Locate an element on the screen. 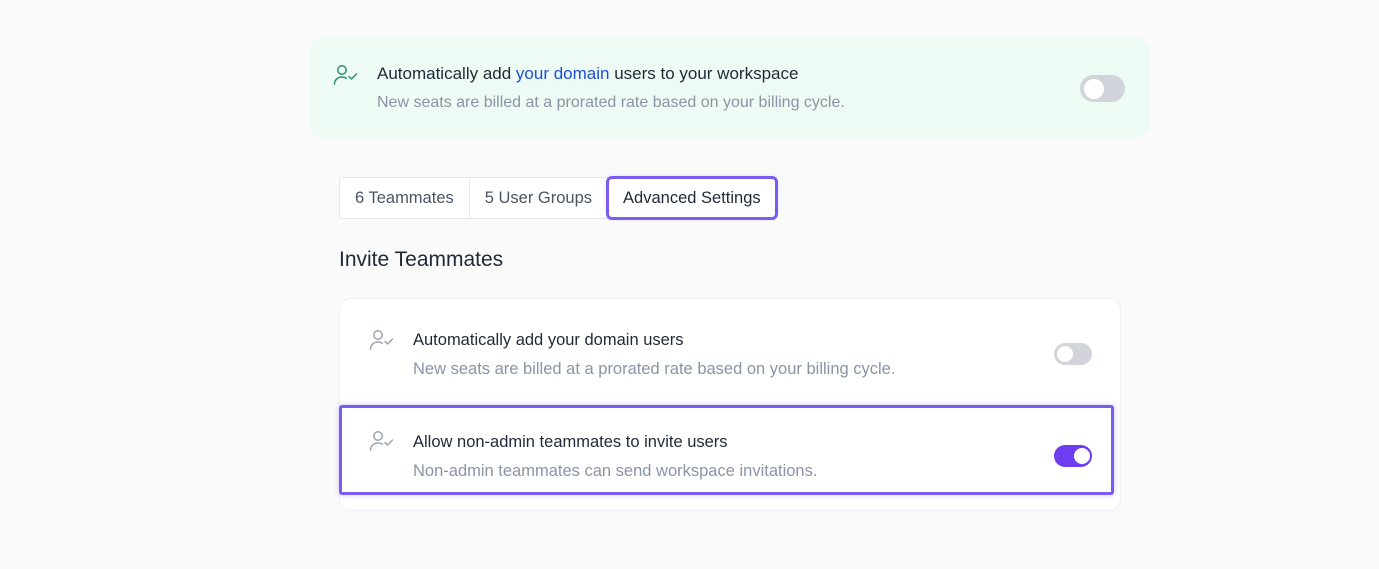 Image resolution: width=1379 pixels, height=569 pixels. section-title: Invite Teammates is located at coordinates (421, 259).